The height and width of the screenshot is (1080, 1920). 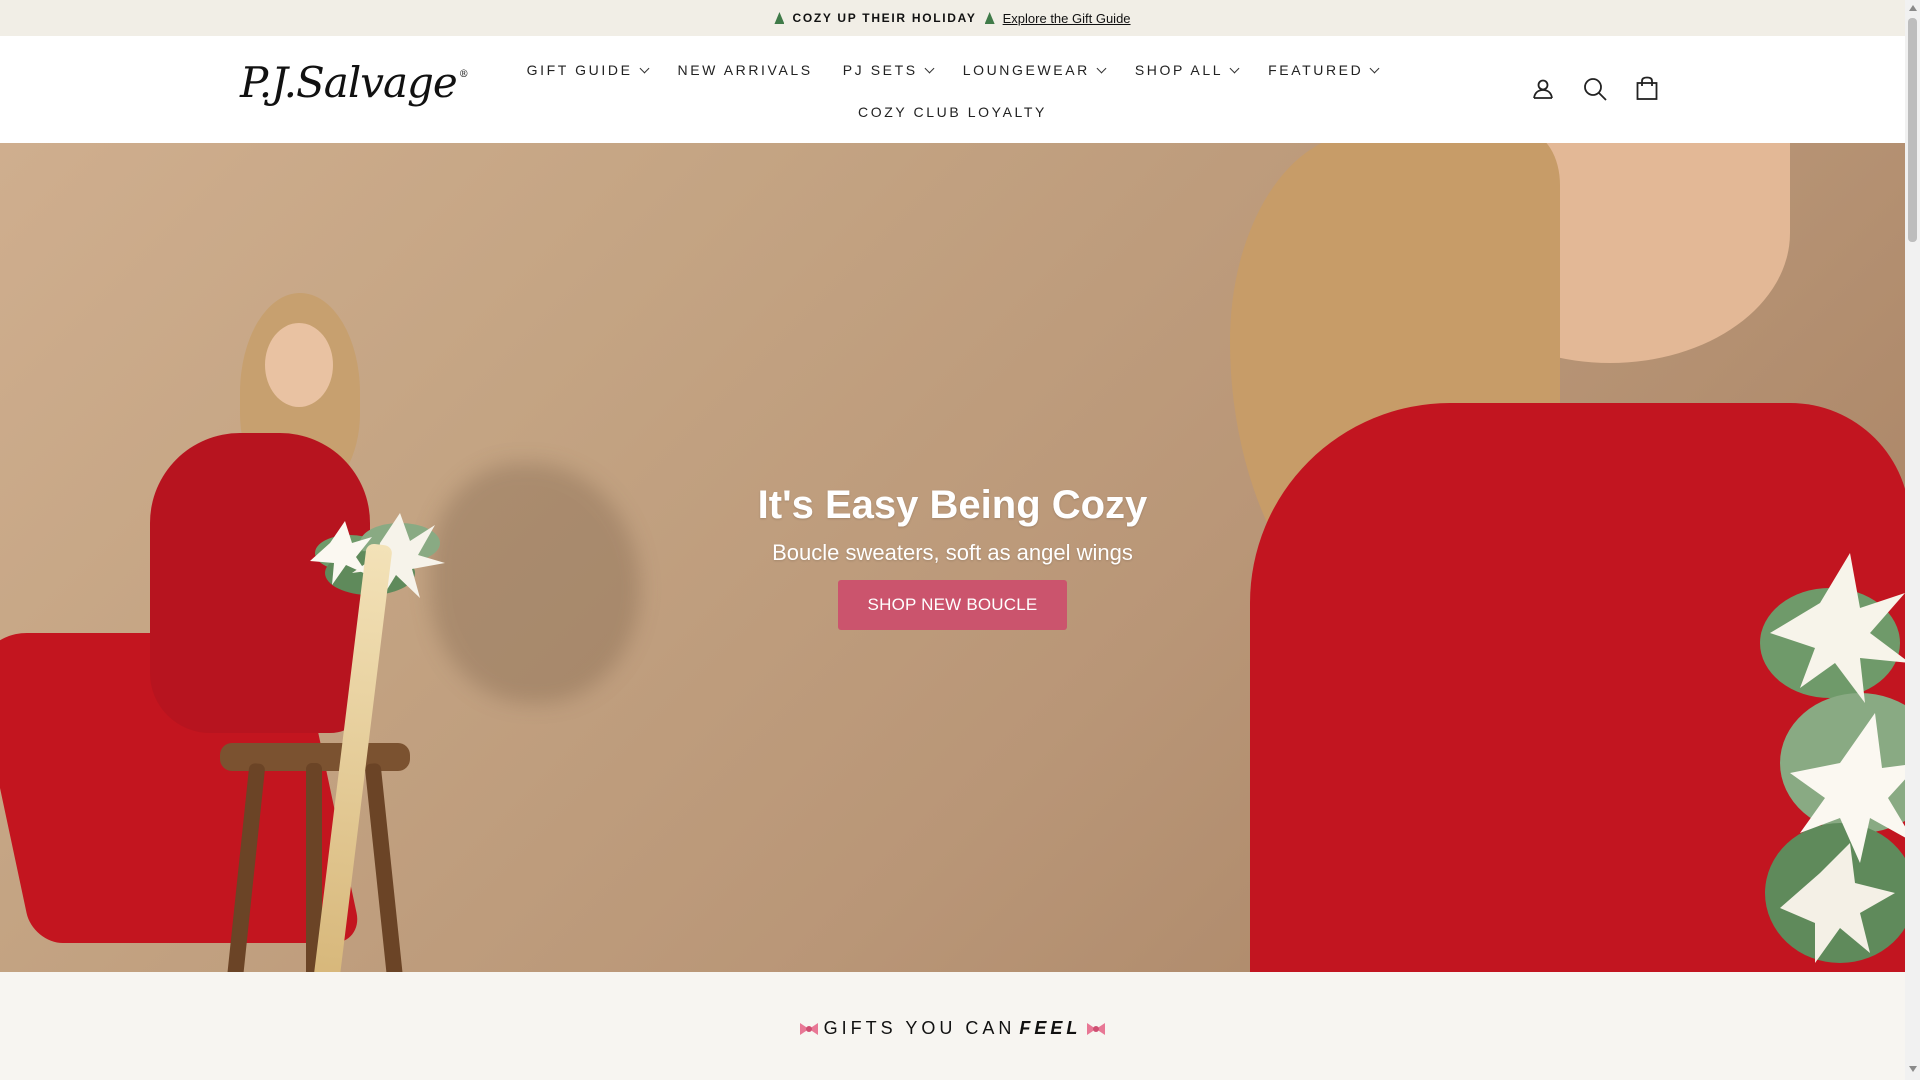 I want to click on announcement-promo-text: COZY UP THEIR HOLIDAY, so click(x=884, y=18).